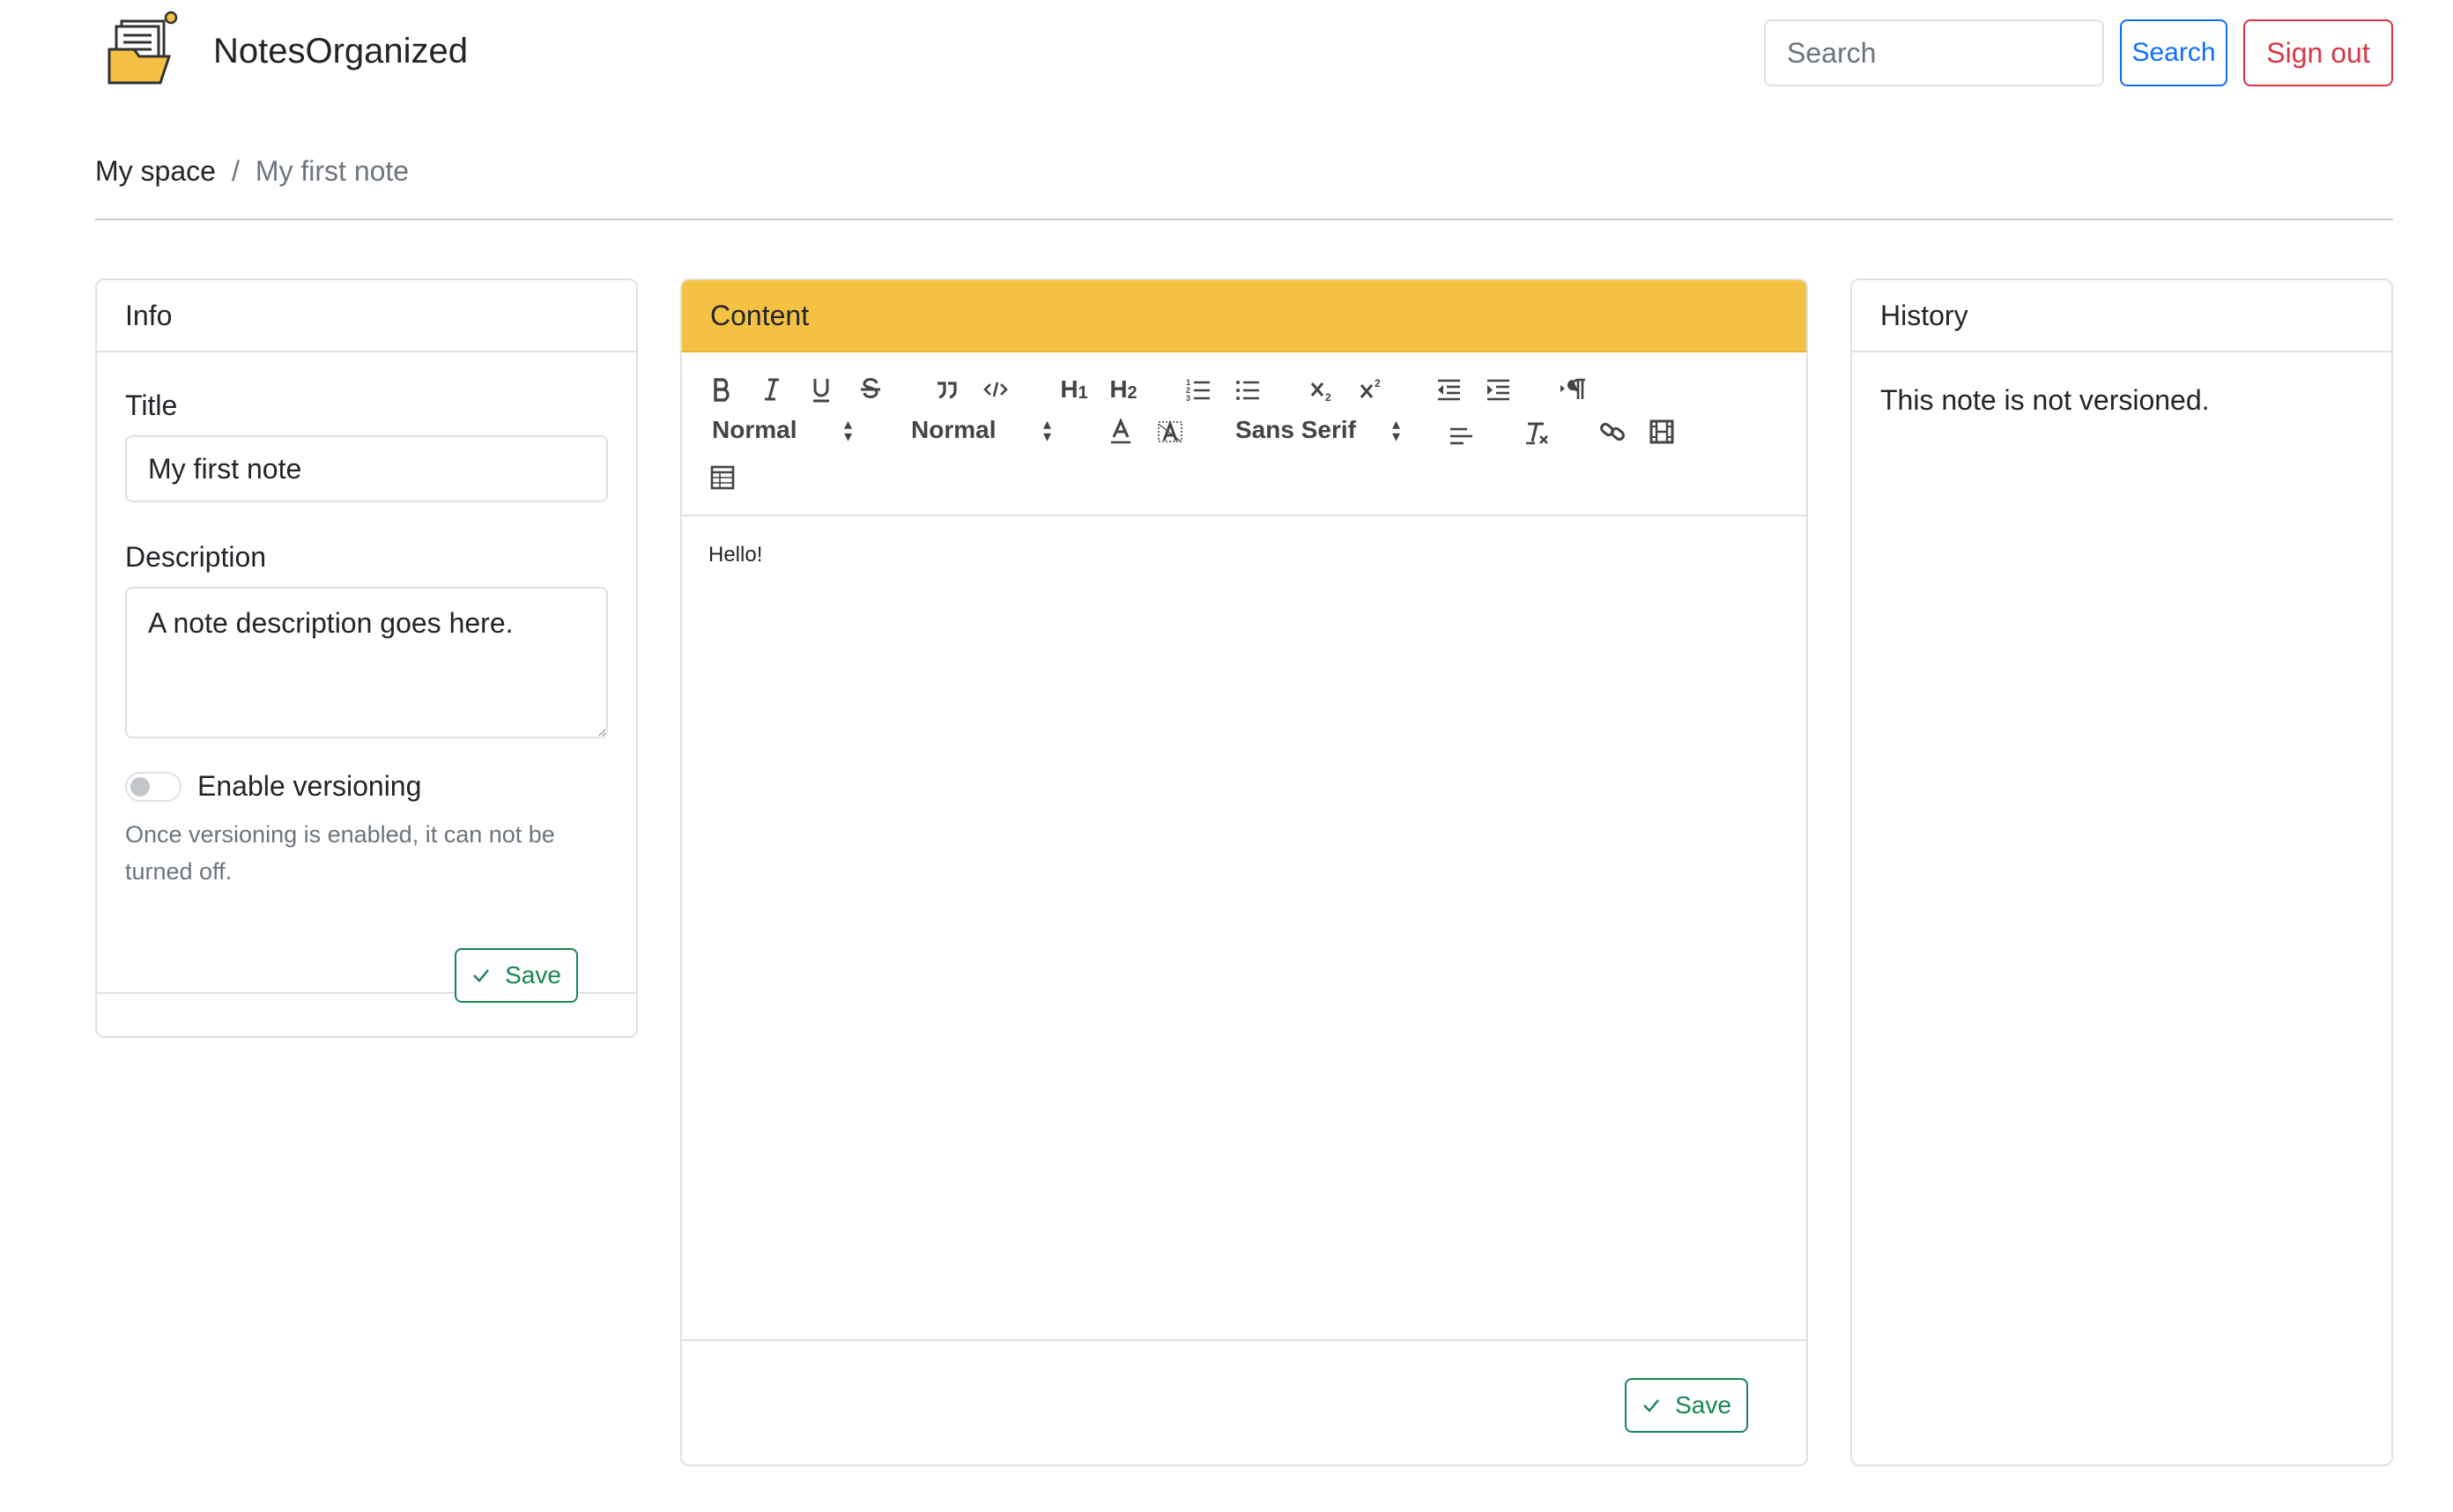  I want to click on history-card-header: History, so click(2121, 316).